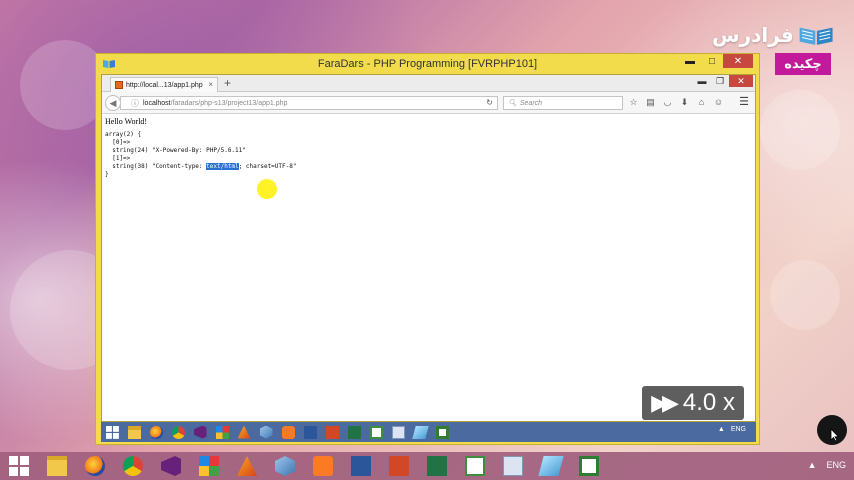 The image size is (854, 480). What do you see at coordinates (489, 102) in the screenshot?
I see `reload-icon: ↻` at bounding box center [489, 102].